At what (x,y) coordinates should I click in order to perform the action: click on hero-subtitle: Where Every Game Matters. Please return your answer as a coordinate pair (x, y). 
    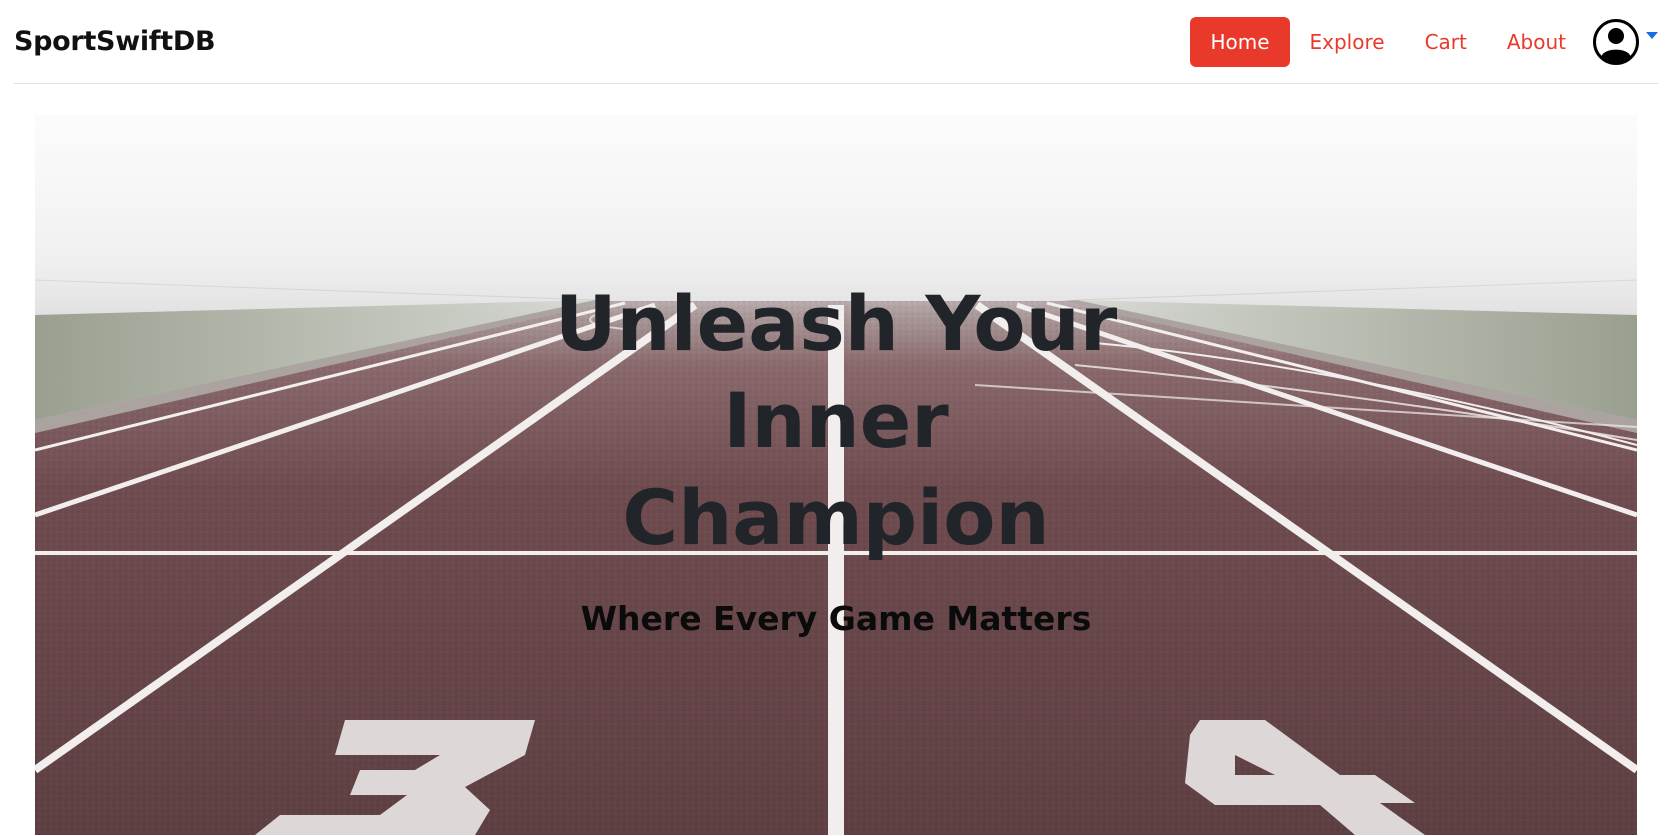
    Looking at the image, I should click on (836, 618).